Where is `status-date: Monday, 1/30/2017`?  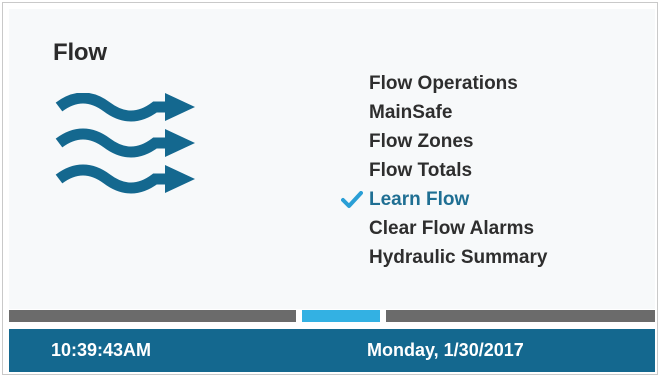 status-date: Monday, 1/30/2017 is located at coordinates (445, 350).